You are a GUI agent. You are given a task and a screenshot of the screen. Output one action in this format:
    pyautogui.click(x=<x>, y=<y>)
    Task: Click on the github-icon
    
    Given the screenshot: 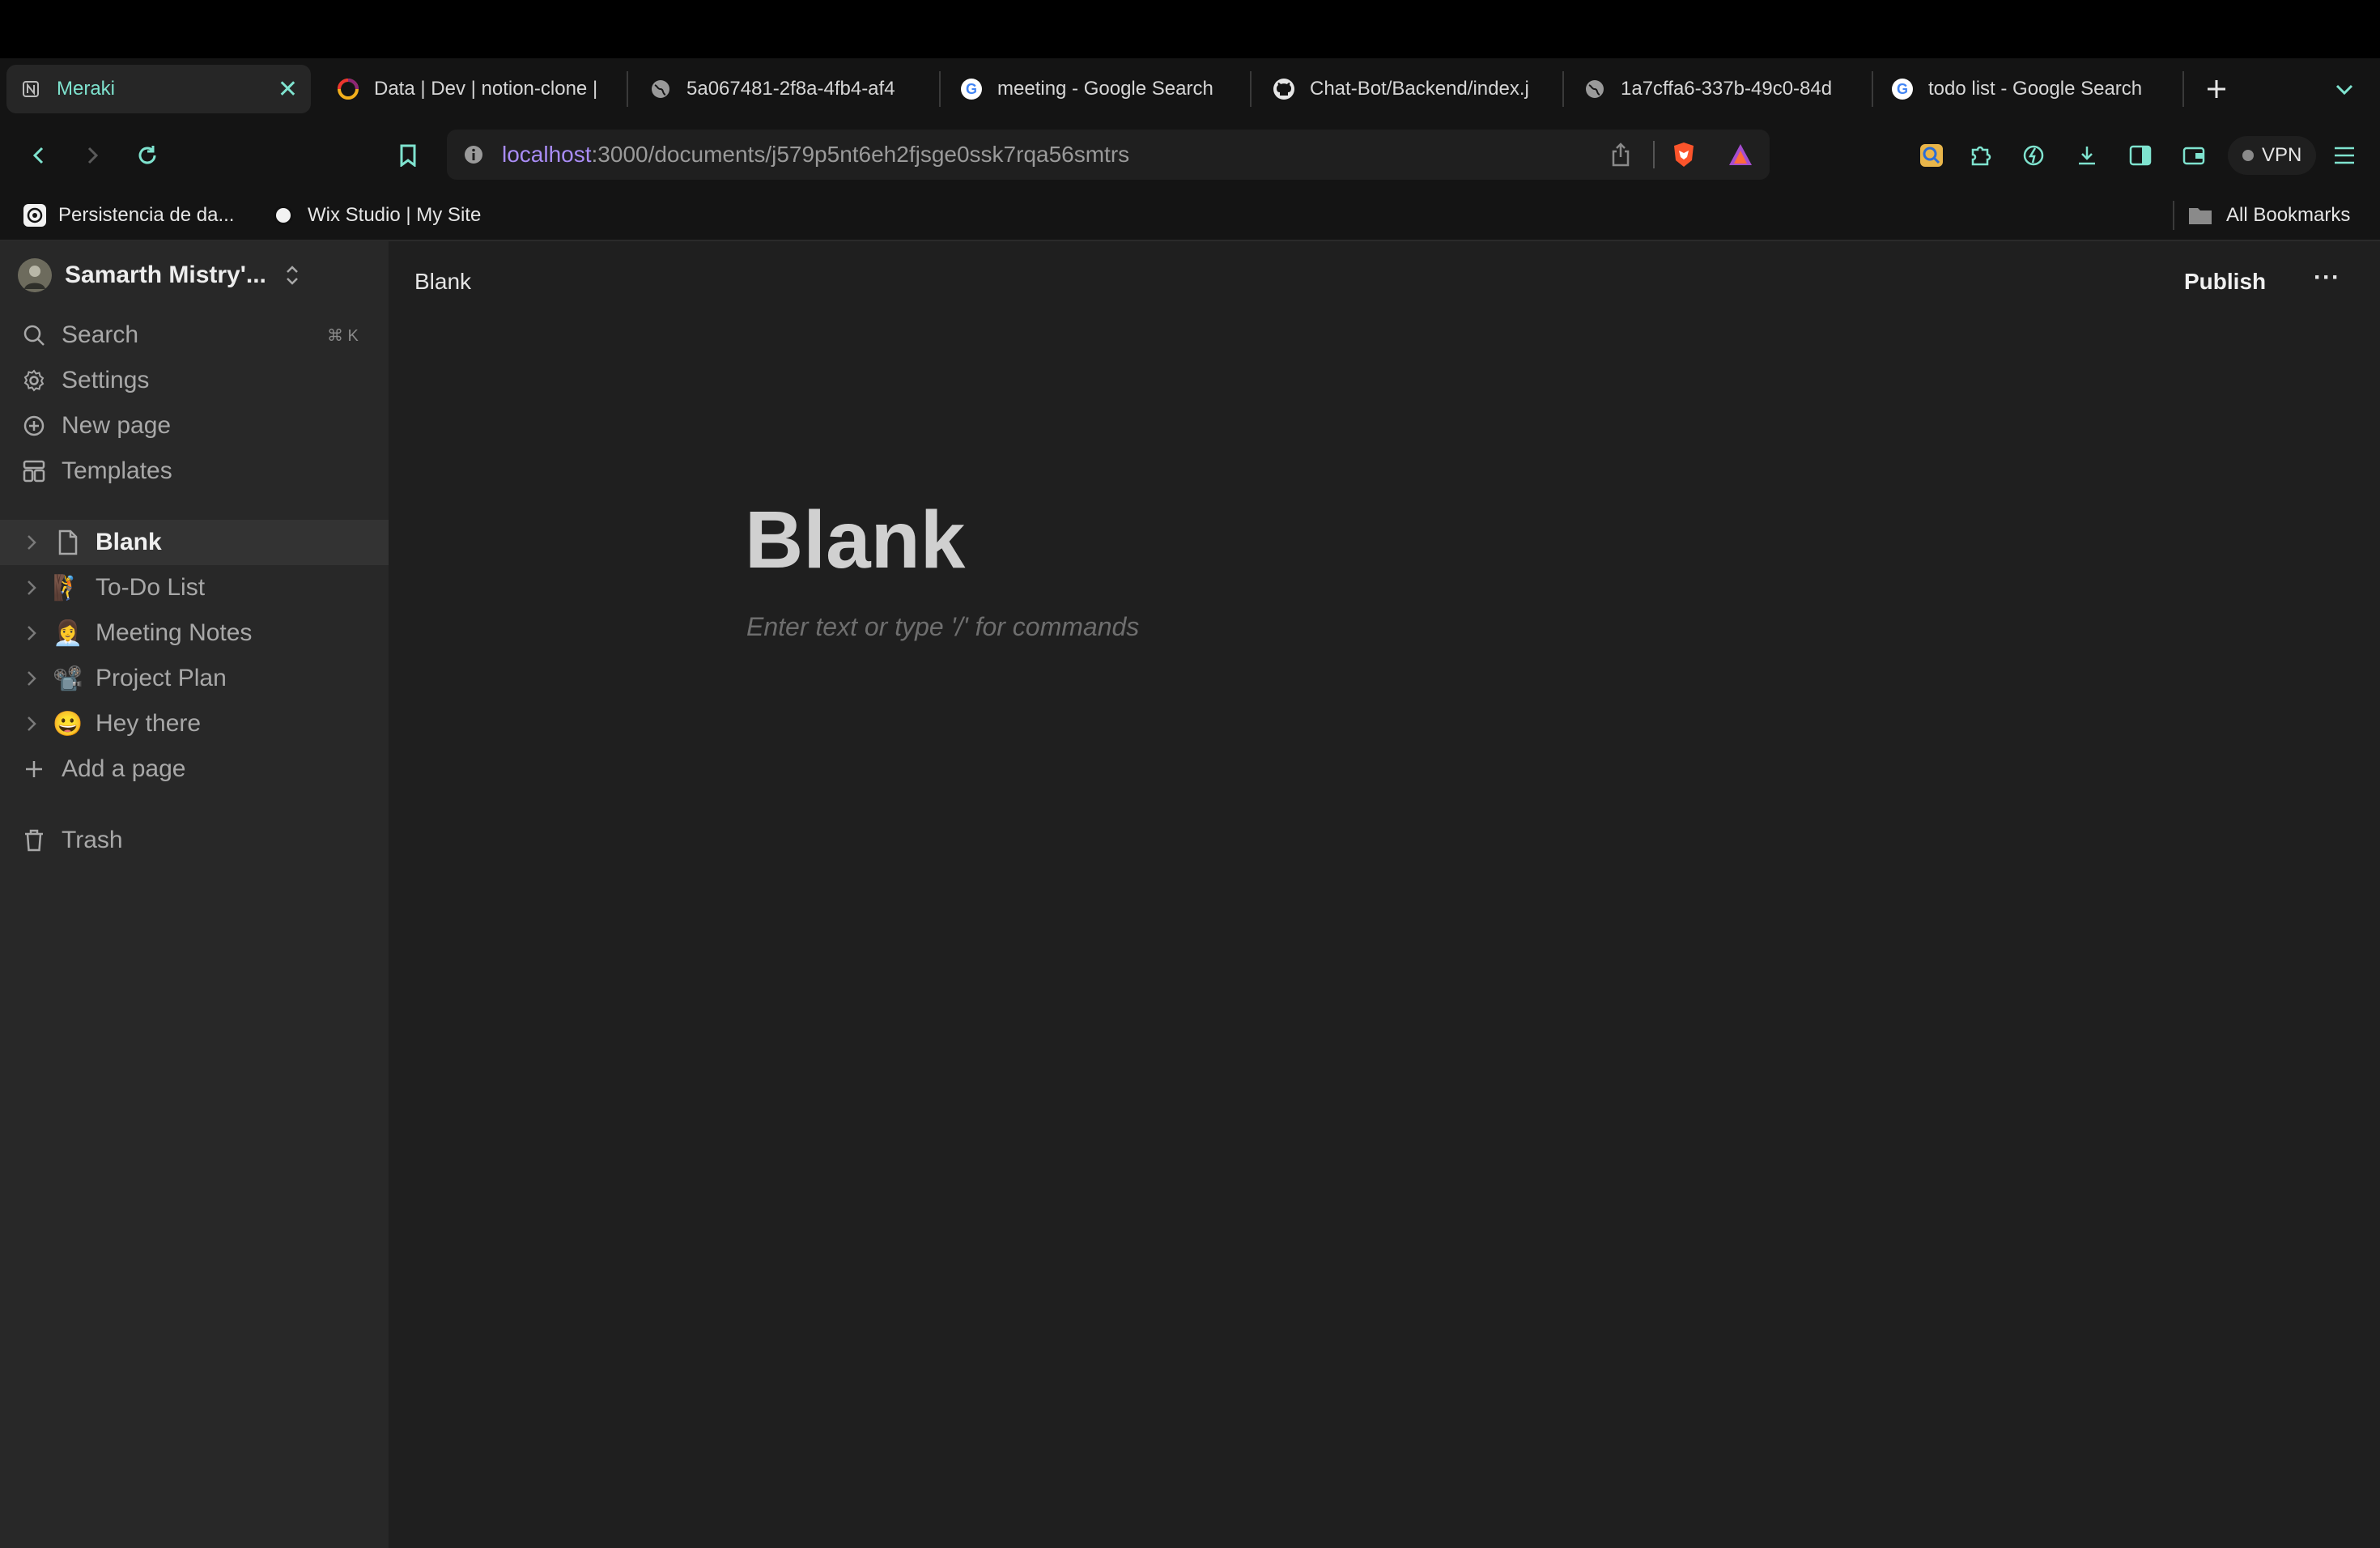 What is the action you would take?
    pyautogui.click(x=1284, y=89)
    